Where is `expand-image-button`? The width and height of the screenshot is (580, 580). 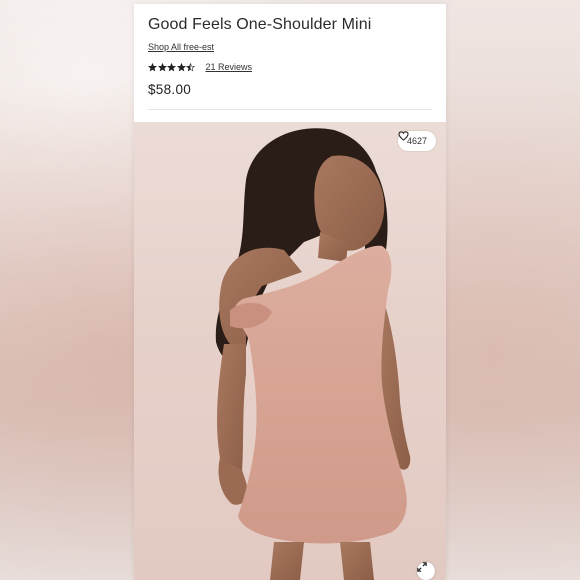 expand-image-button is located at coordinates (426, 571).